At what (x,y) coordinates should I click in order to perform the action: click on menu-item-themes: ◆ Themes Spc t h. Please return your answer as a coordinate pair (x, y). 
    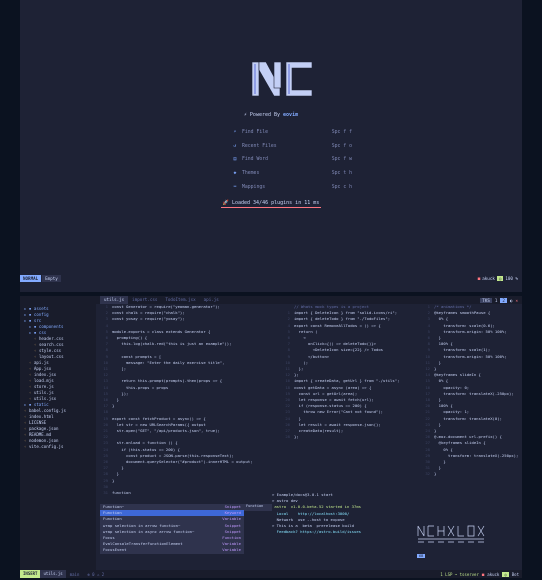
    Looking at the image, I should click on (292, 174).